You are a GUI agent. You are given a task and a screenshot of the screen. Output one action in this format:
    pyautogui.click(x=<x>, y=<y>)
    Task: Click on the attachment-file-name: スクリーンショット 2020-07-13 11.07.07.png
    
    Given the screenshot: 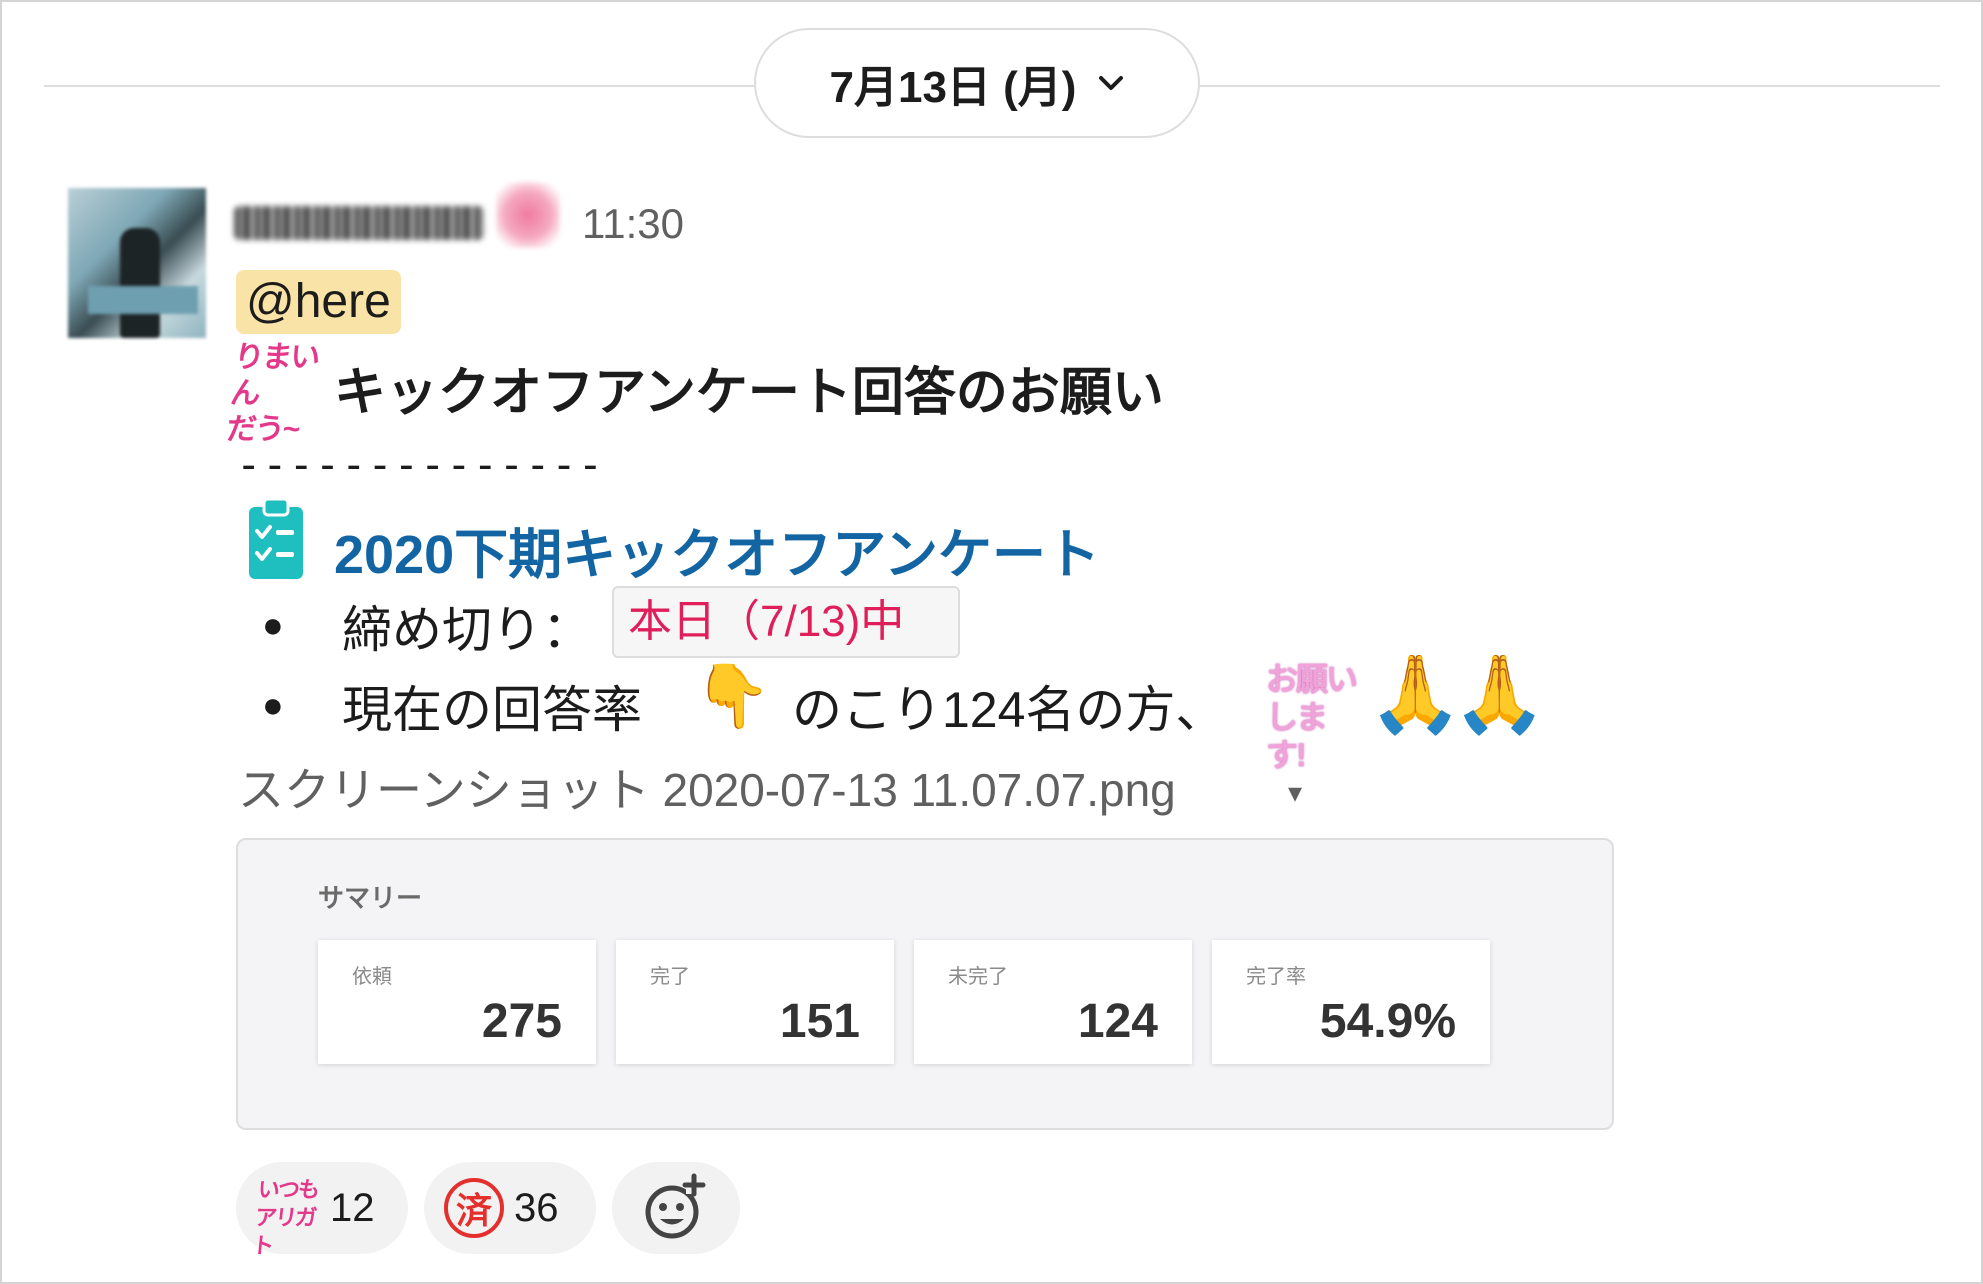 What is the action you would take?
    pyautogui.click(x=707, y=787)
    